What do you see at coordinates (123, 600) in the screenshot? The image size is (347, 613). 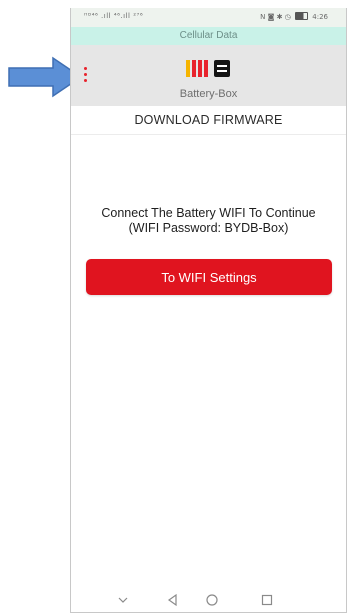 I see `chevron-down-icon` at bounding box center [123, 600].